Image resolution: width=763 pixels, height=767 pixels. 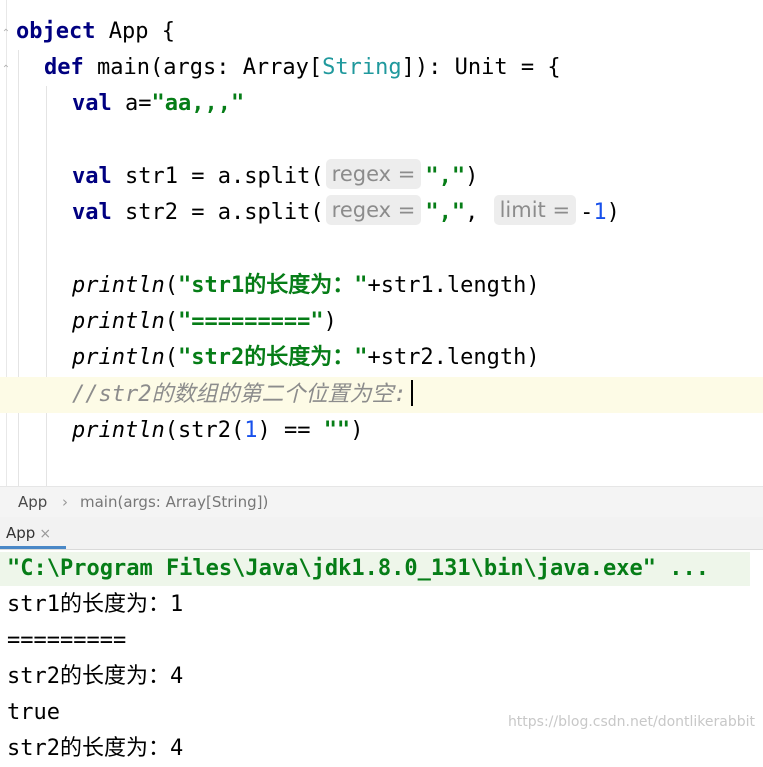 I want to click on string-literal: "str1的长度为：", so click(x=272, y=285).